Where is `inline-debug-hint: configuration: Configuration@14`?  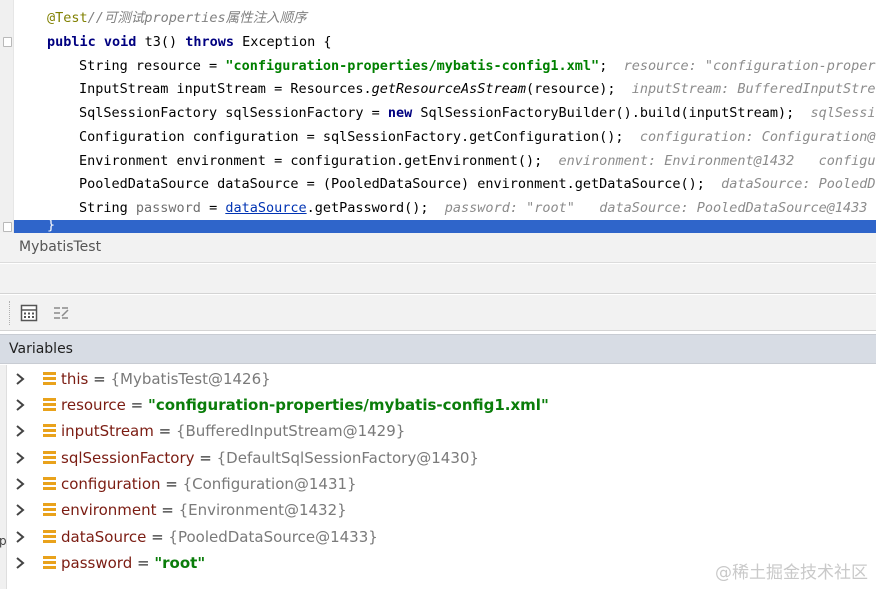 inline-debug-hint: configuration: Configuration@14 is located at coordinates (757, 137).